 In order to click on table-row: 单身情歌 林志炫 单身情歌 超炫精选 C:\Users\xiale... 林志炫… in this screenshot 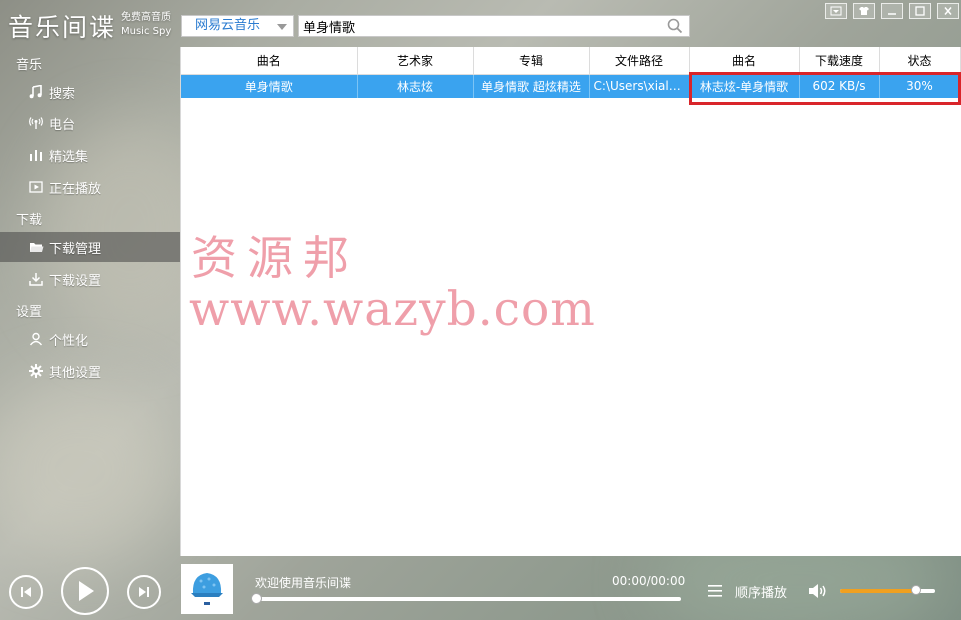, I will do `click(571, 86)`.